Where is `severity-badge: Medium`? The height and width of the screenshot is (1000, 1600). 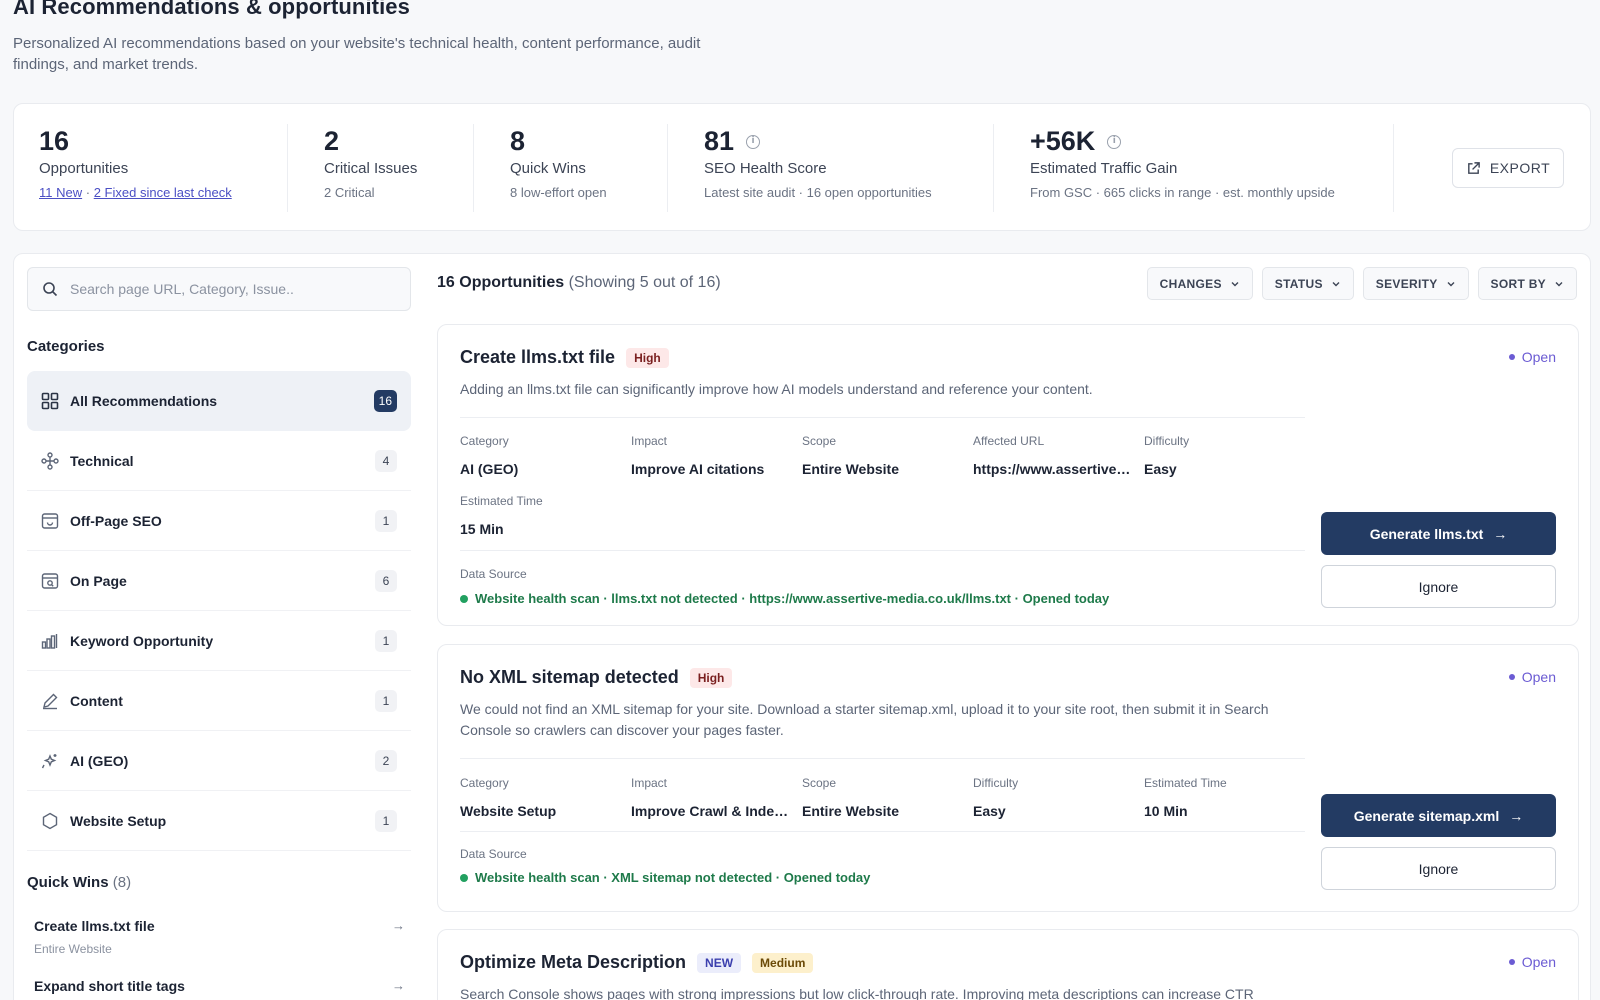 severity-badge: Medium is located at coordinates (783, 962).